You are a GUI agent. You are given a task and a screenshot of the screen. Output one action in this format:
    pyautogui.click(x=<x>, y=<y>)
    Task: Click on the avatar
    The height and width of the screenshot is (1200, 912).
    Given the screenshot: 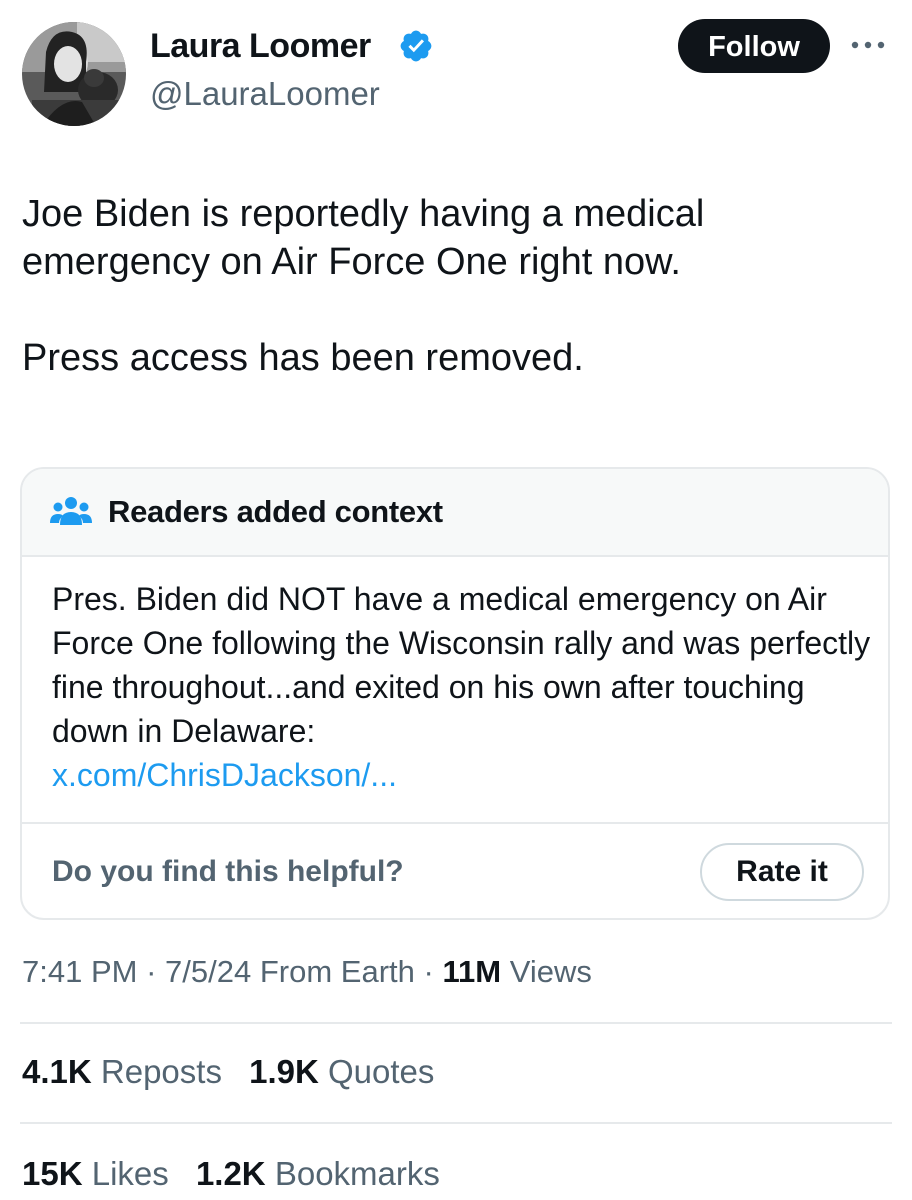 What is the action you would take?
    pyautogui.click(x=74, y=74)
    